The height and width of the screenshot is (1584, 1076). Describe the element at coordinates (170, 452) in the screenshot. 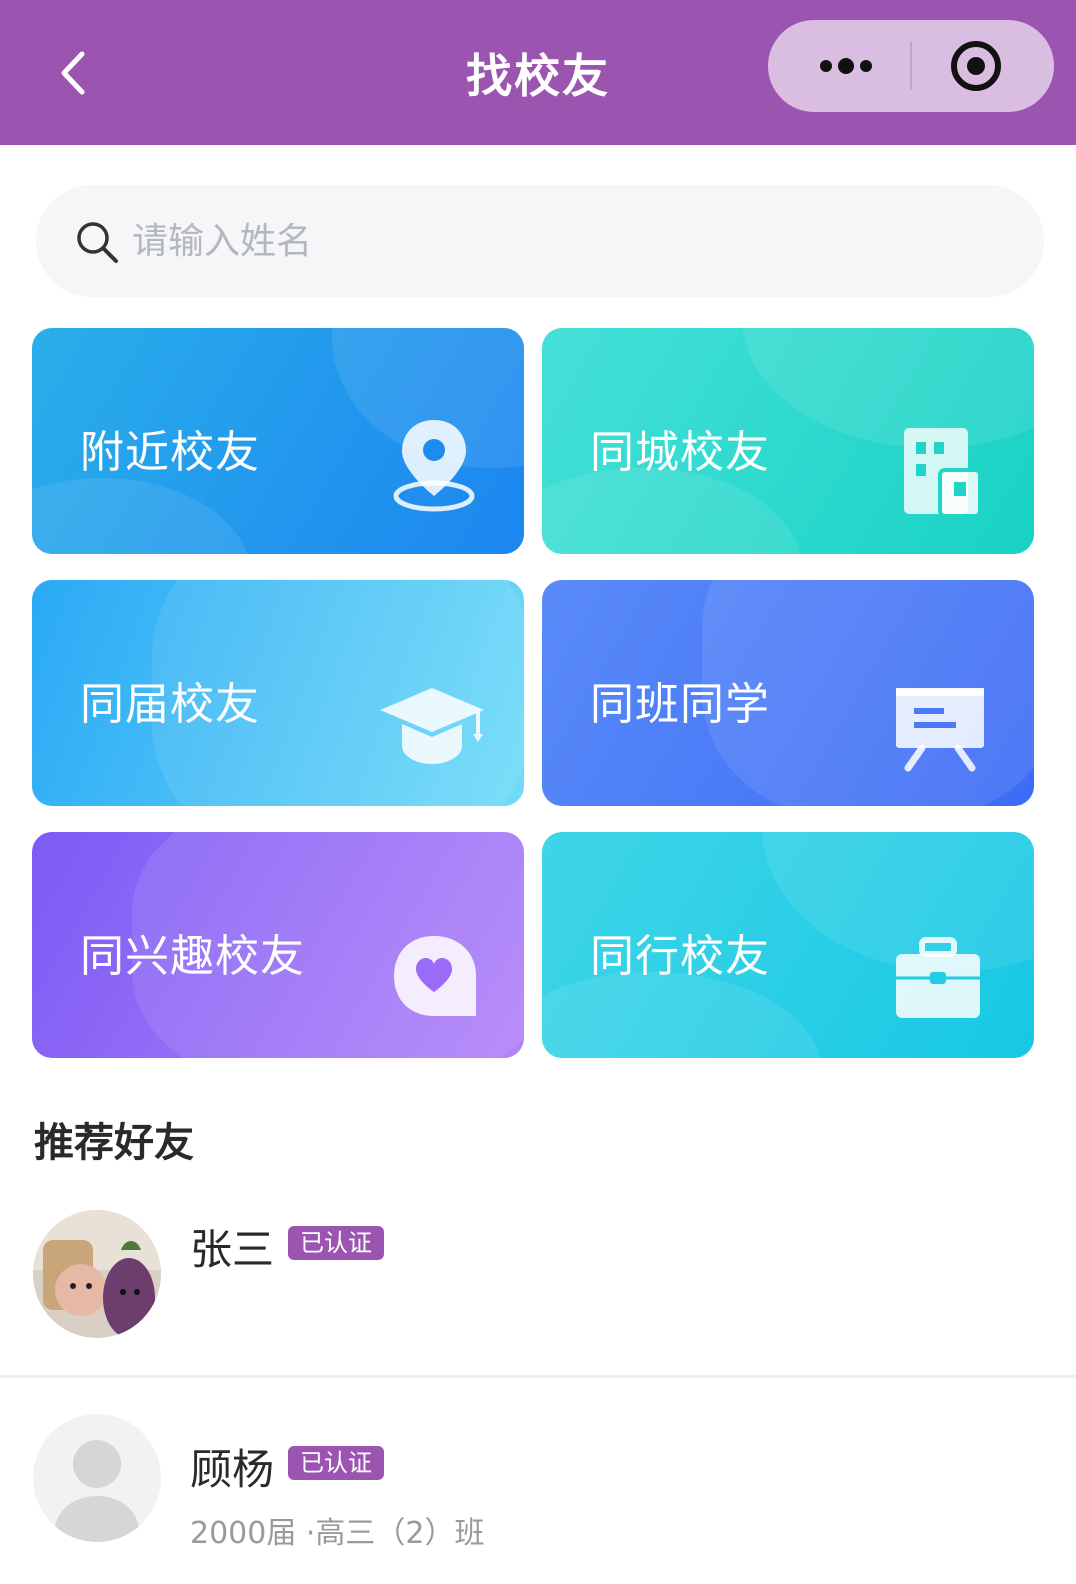

I see `card-label: 附近校友` at that location.